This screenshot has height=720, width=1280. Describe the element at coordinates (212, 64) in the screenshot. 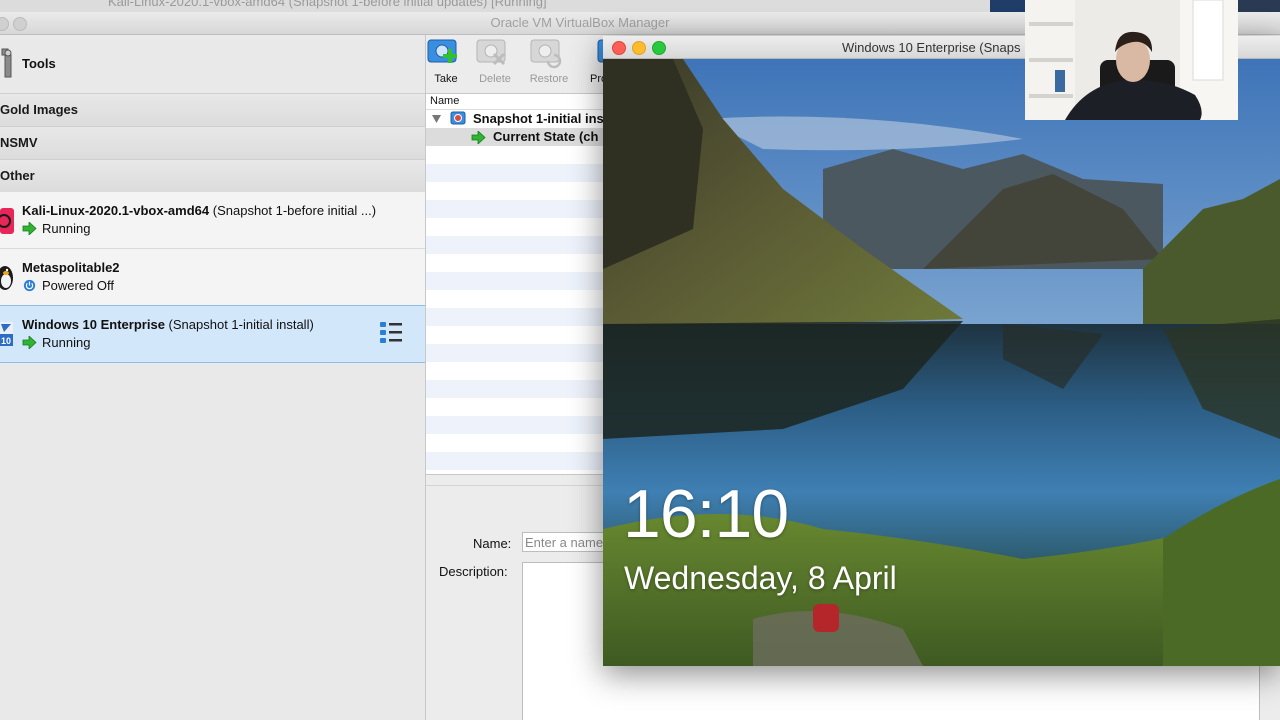

I see `tools-item: Tools` at that location.